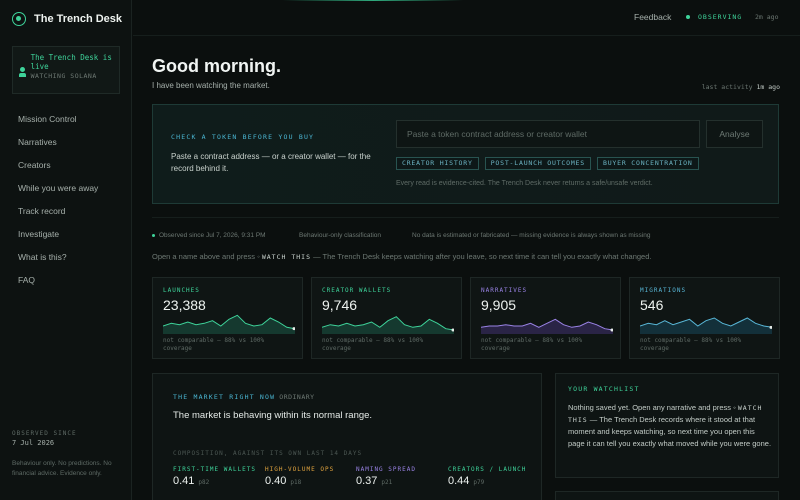 This screenshot has height=500, width=800. I want to click on logo-icon, so click(19, 19).